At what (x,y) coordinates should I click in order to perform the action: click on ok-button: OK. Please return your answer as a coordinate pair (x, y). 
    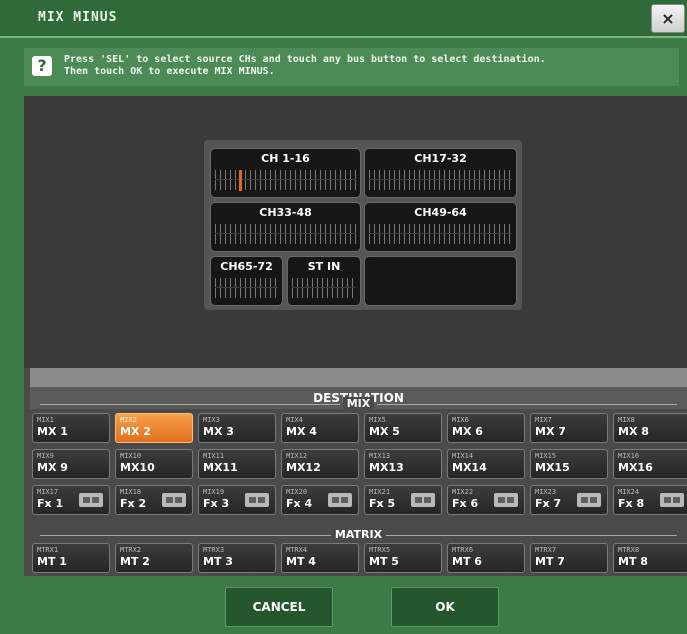
    Looking at the image, I should click on (445, 607).